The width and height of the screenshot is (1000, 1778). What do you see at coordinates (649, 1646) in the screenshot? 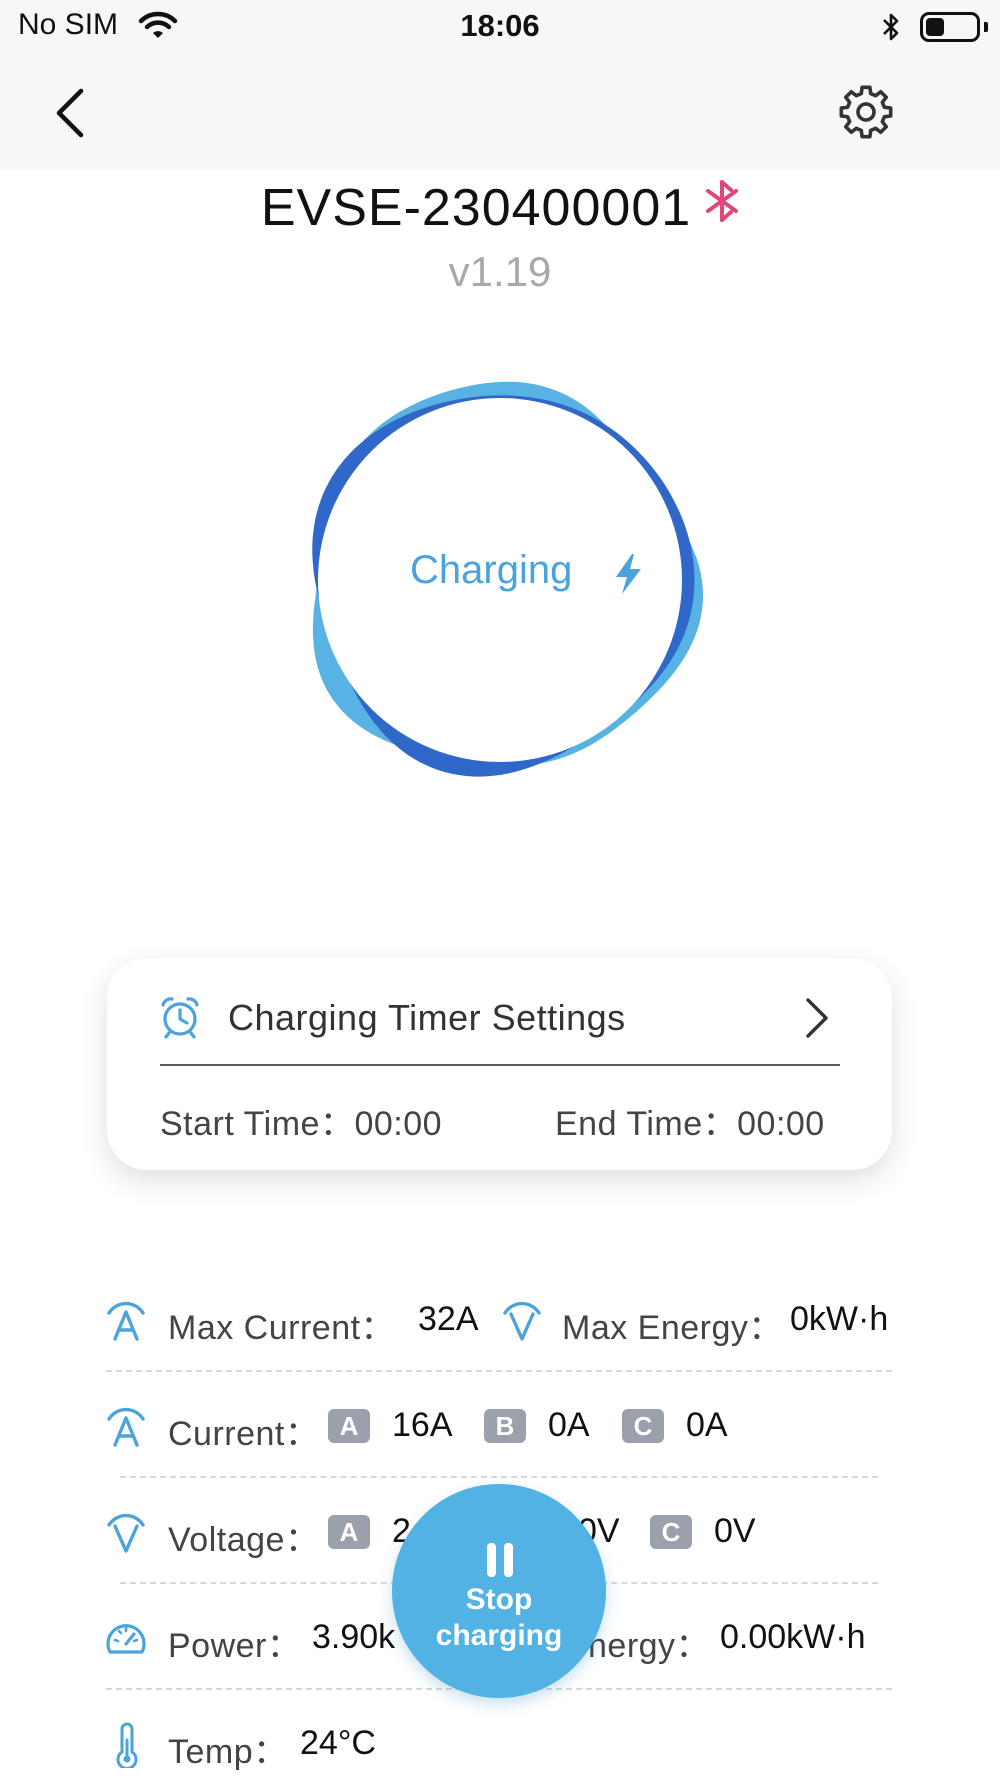
I see `energy-label: nergy：` at bounding box center [649, 1646].